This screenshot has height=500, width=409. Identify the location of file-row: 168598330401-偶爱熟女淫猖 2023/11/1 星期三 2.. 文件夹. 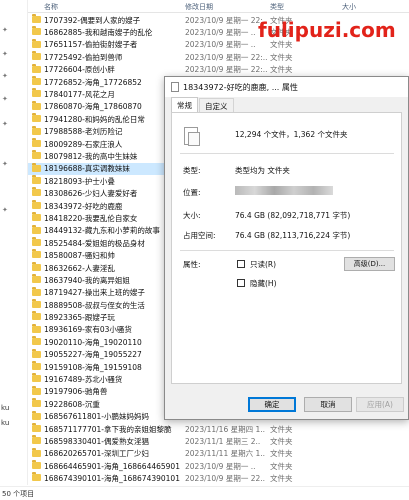
(218, 441).